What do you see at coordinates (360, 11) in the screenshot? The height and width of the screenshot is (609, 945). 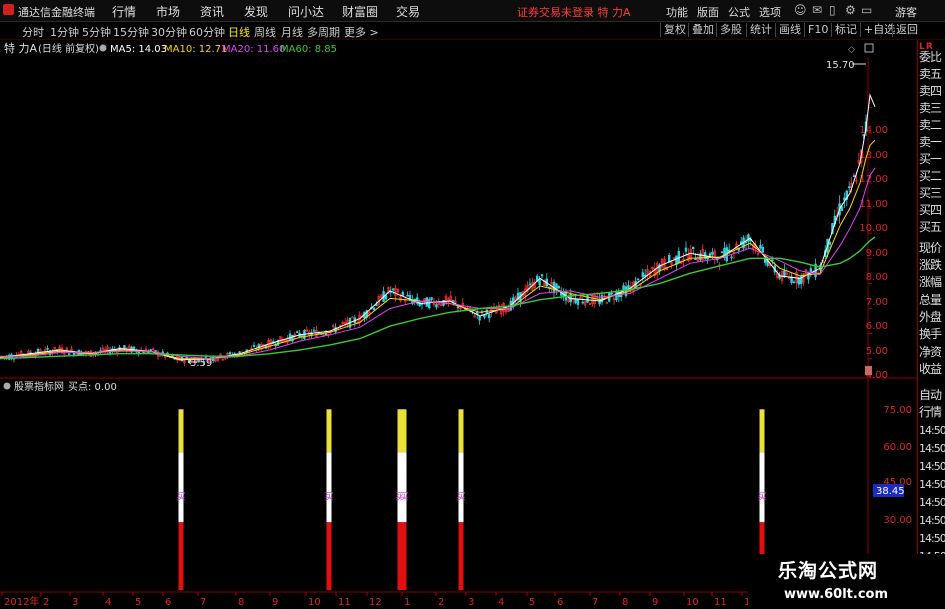 I see `menu-wealth: 财富圈` at bounding box center [360, 11].